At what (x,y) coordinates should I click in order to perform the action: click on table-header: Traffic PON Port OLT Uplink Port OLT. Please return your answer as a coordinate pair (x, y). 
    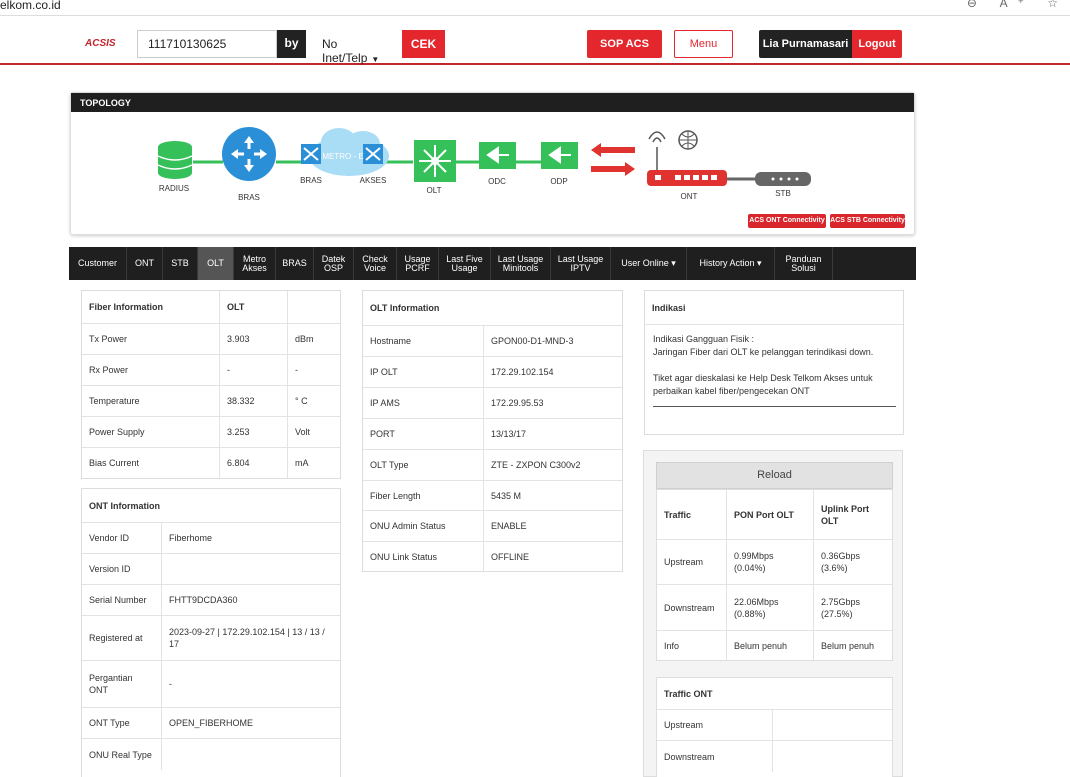
    Looking at the image, I should click on (774, 515).